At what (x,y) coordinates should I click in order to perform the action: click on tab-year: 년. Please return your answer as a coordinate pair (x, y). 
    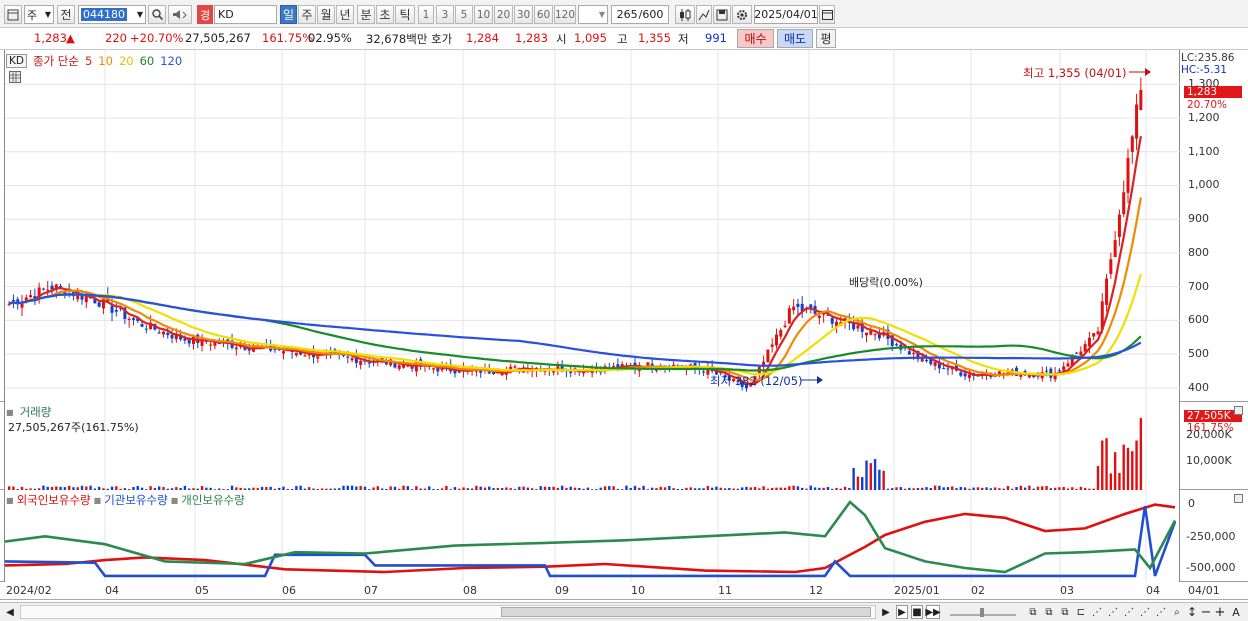
    Looking at the image, I should click on (345, 14).